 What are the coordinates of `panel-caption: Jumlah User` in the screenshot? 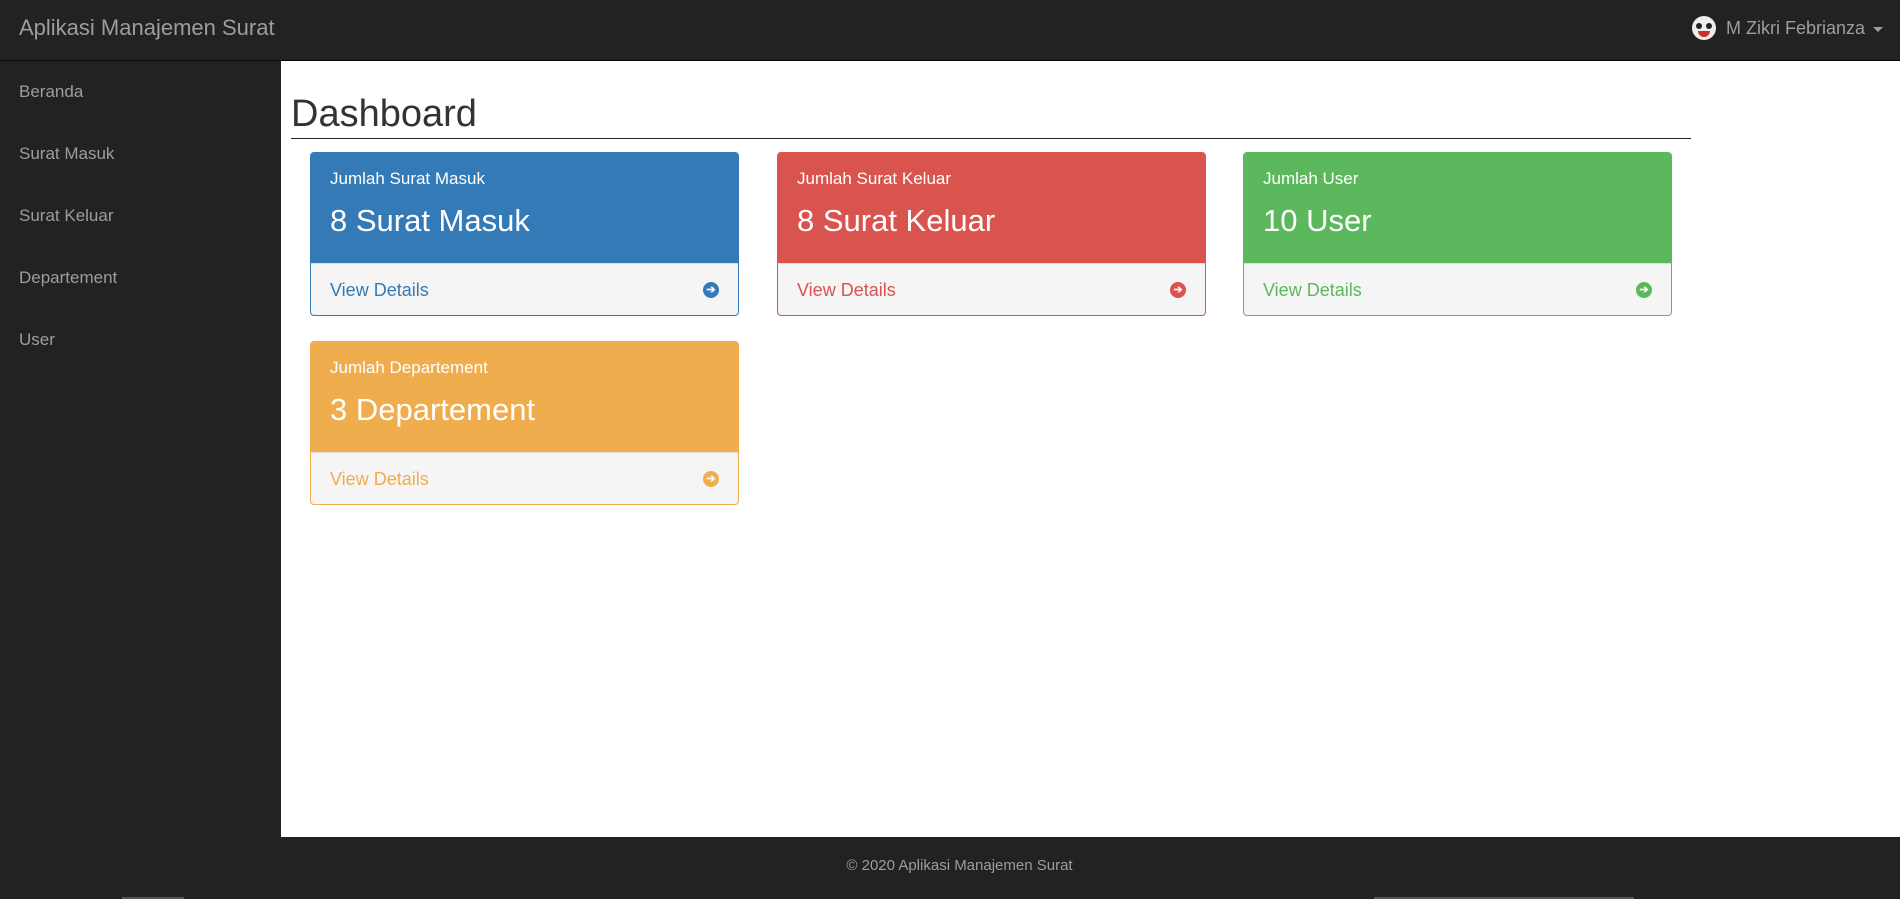 It's located at (1311, 178).